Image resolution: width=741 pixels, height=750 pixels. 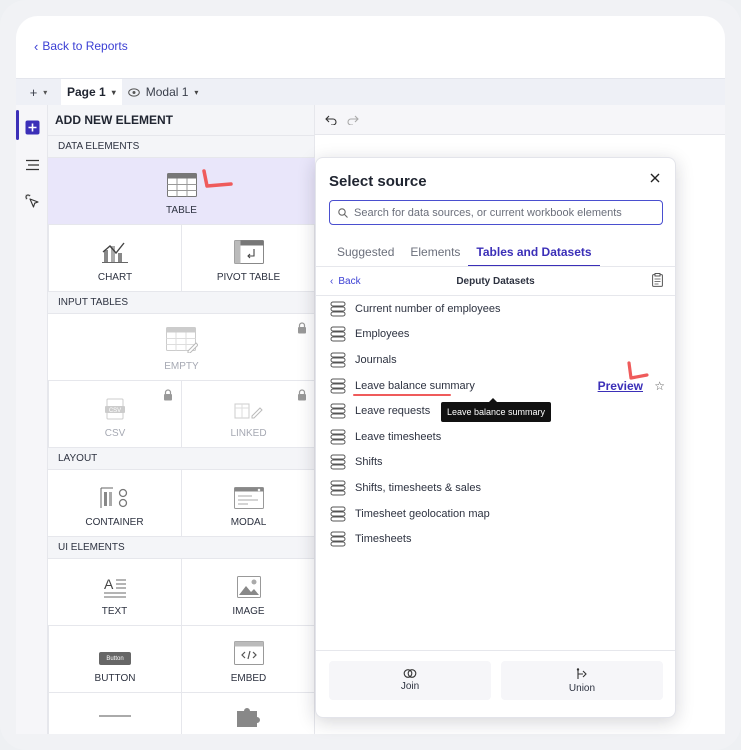 I want to click on table-icon, so click(x=181, y=185).